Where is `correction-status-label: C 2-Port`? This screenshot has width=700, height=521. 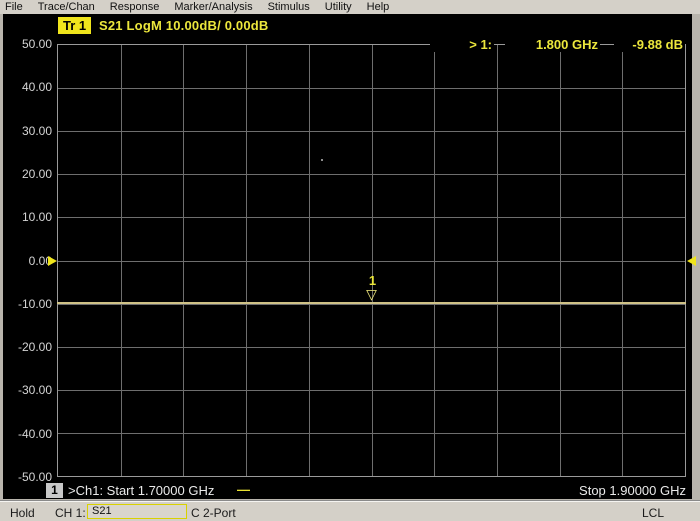 correction-status-label: C 2-Port is located at coordinates (213, 513).